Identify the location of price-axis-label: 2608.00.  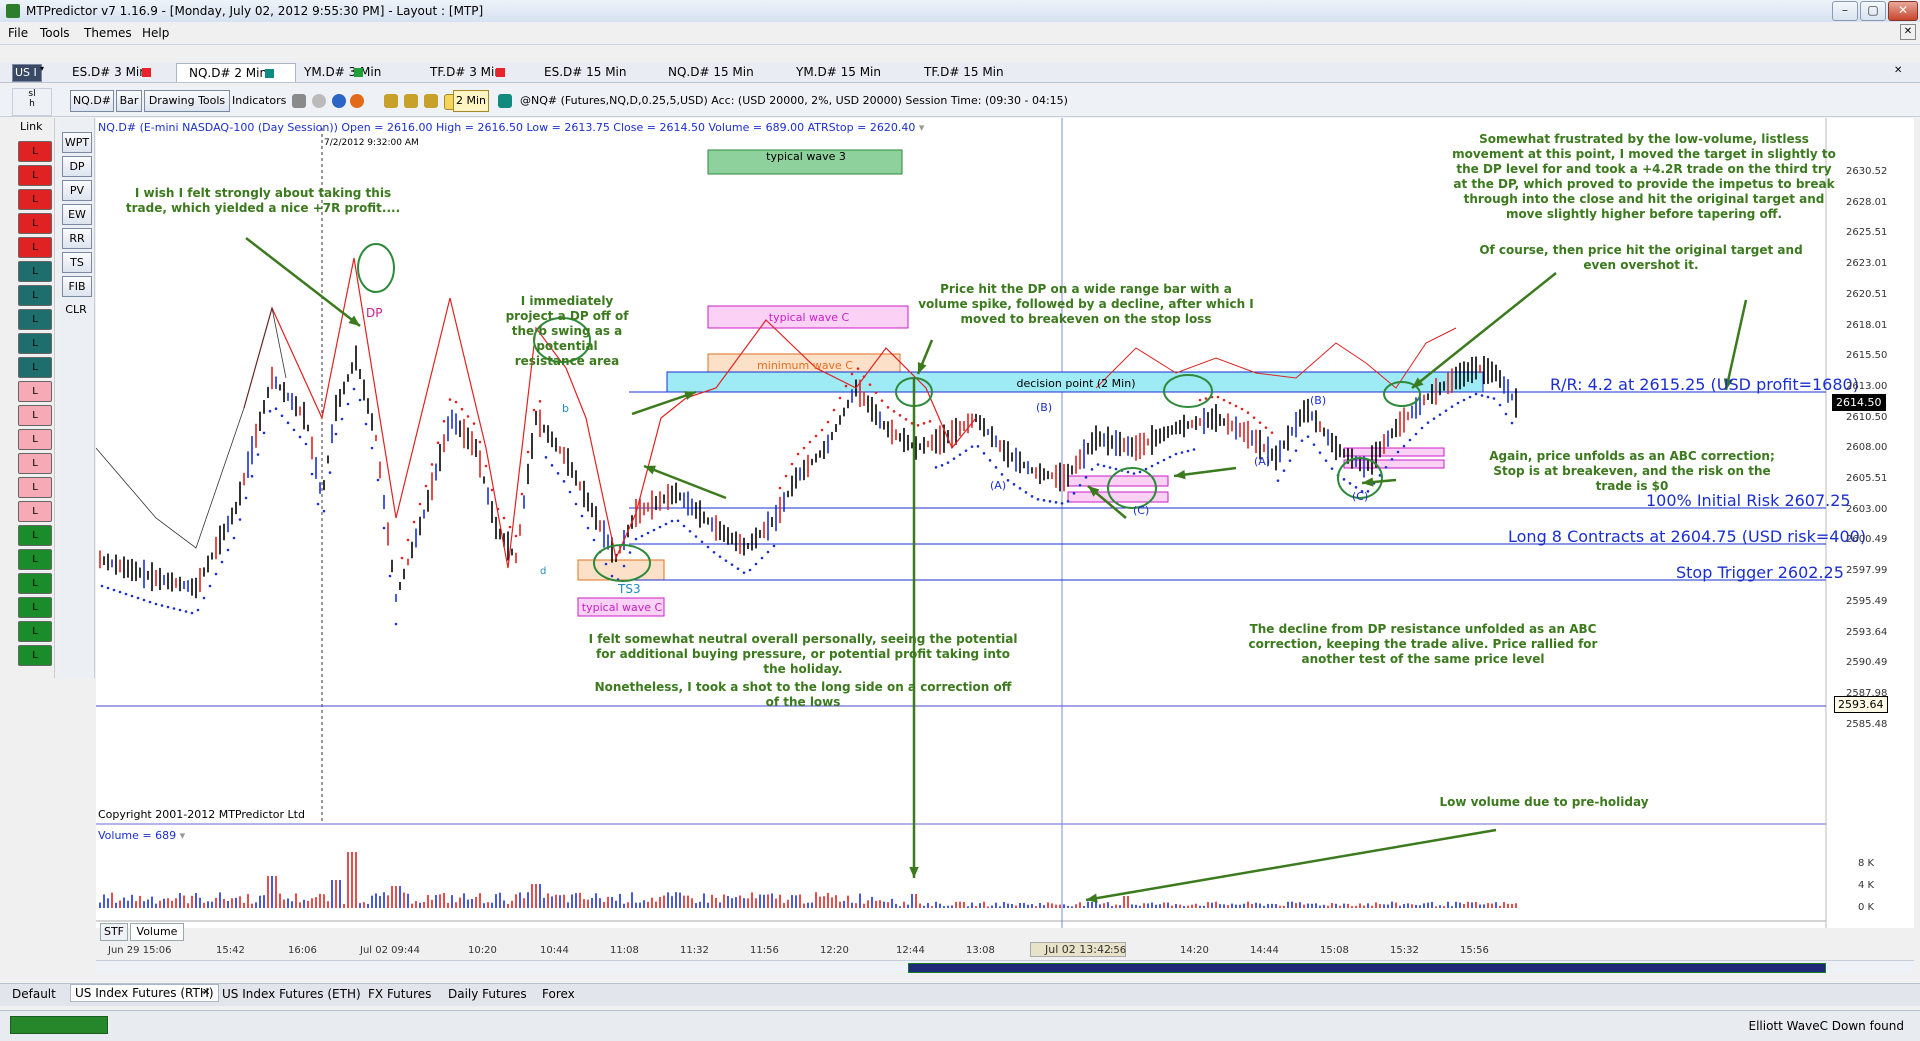
(1867, 448).